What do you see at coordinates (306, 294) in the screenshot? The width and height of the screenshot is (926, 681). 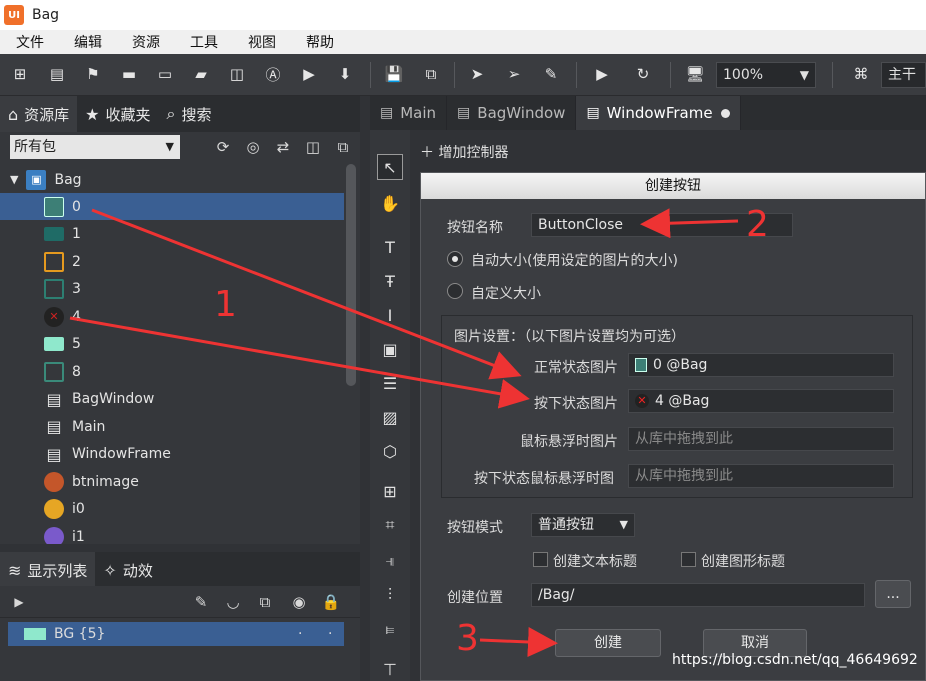 I see `annotation-arrow-1a` at bounding box center [306, 294].